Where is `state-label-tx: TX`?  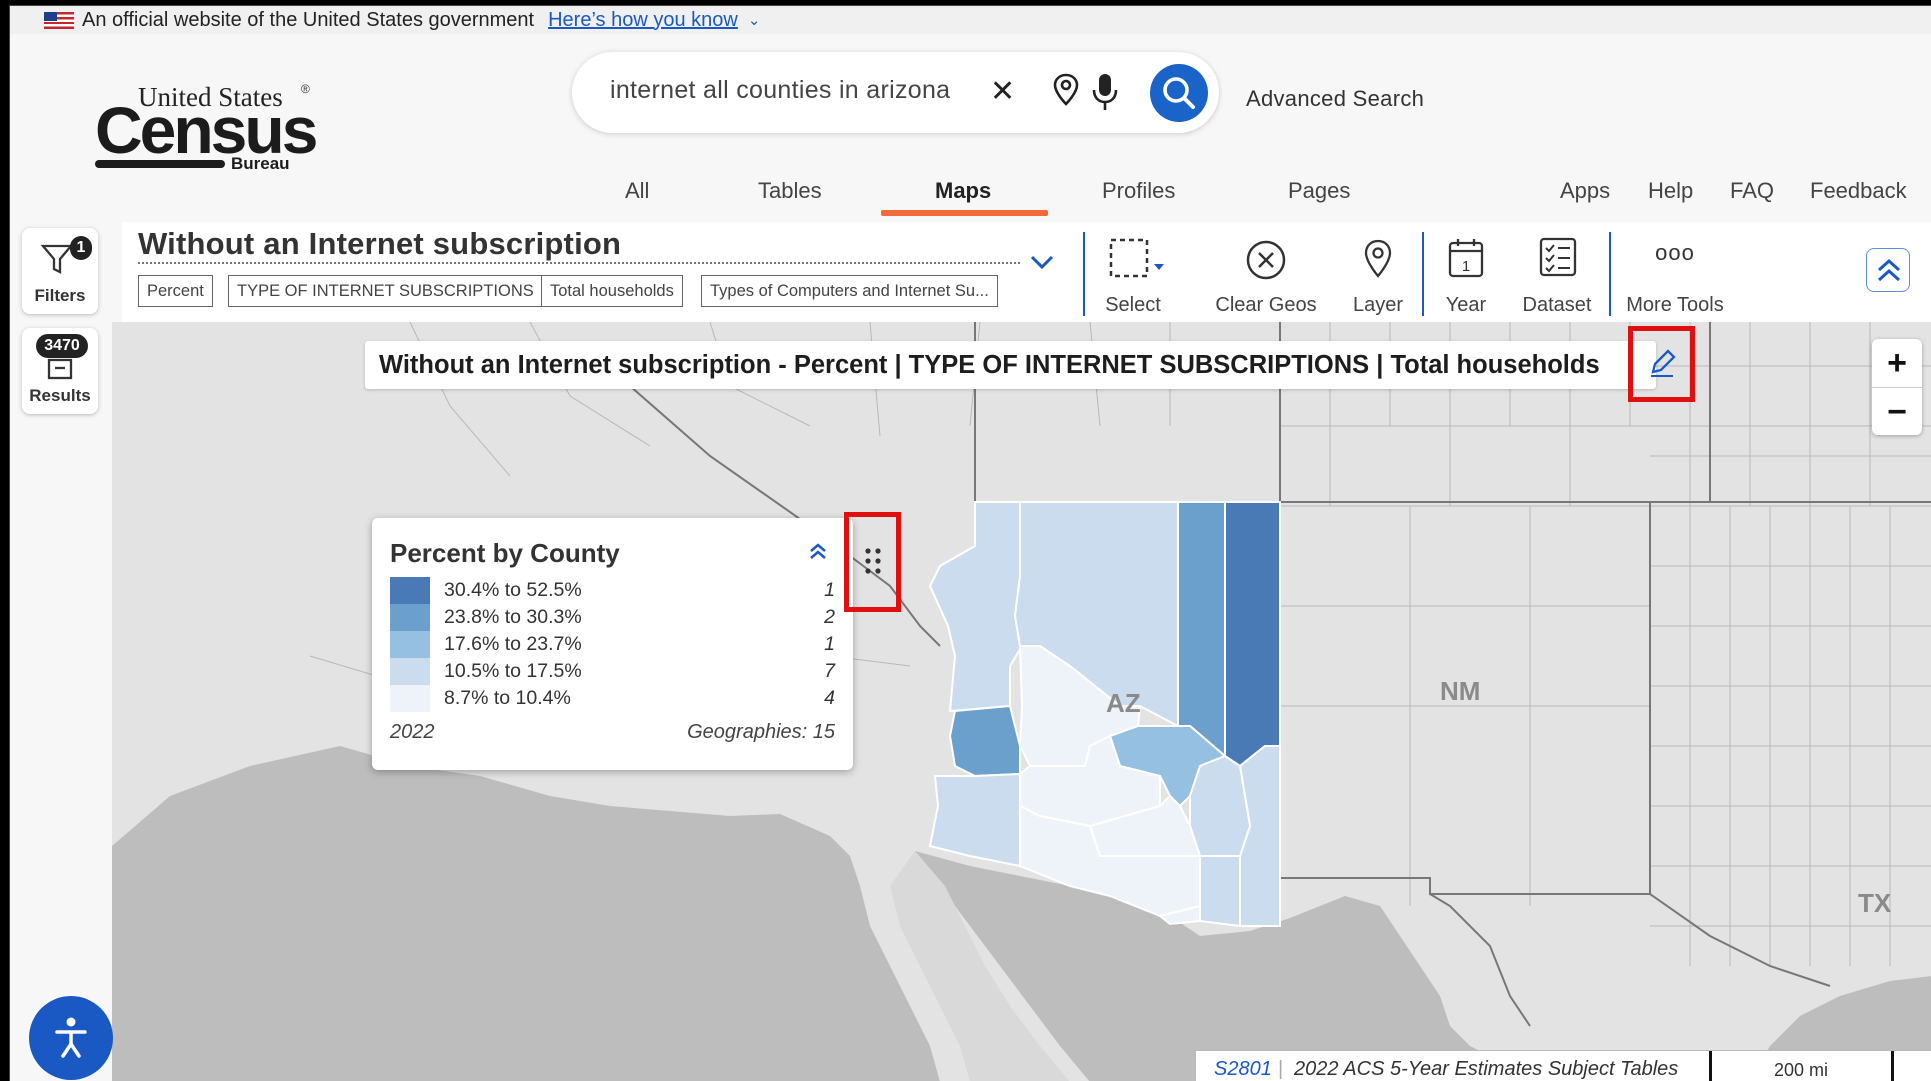 state-label-tx: TX is located at coordinates (1875, 903).